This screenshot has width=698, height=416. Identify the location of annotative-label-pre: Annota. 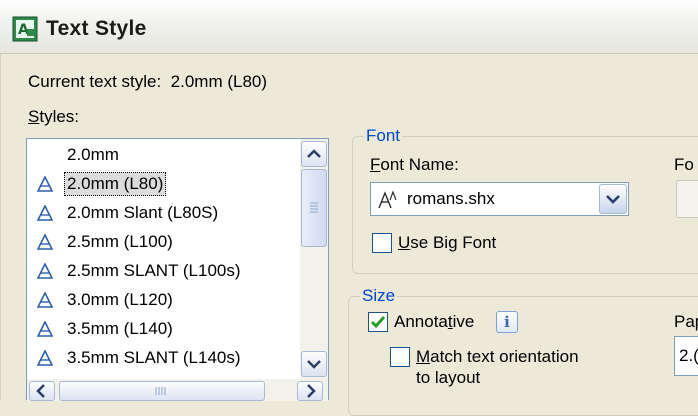
(421, 321).